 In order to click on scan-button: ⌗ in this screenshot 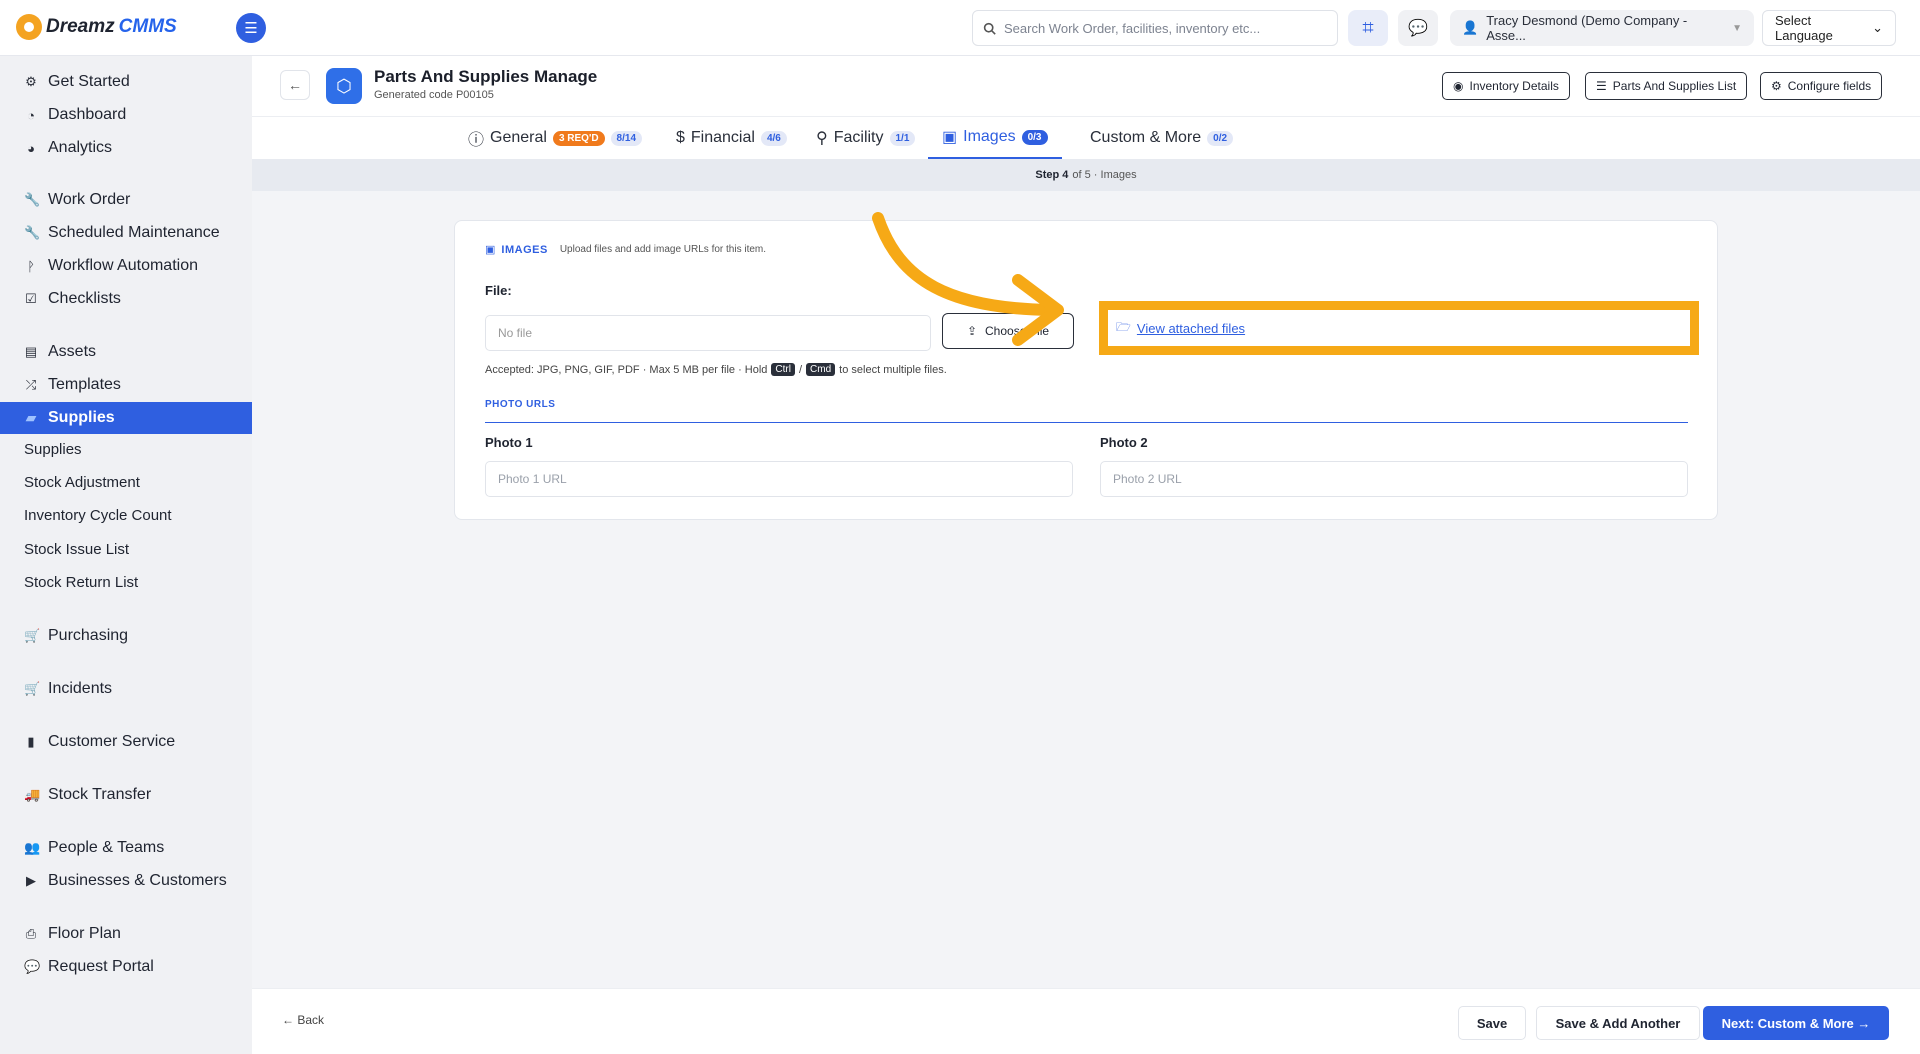, I will do `click(1368, 28)`.